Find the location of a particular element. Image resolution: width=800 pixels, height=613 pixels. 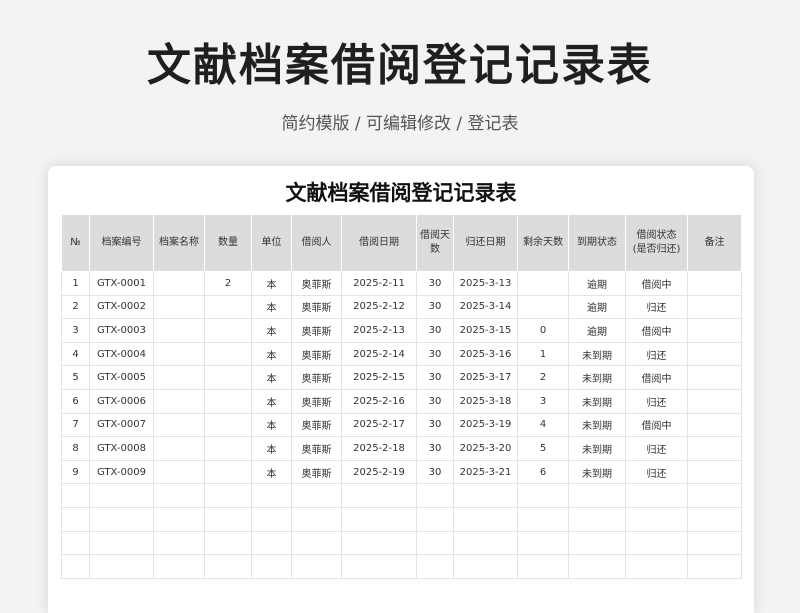

table-row: 8 GTX-0008 本奥菲斯 2025-2-18 30 2025-3-20 5 未到期 归还 is located at coordinates (401, 448).